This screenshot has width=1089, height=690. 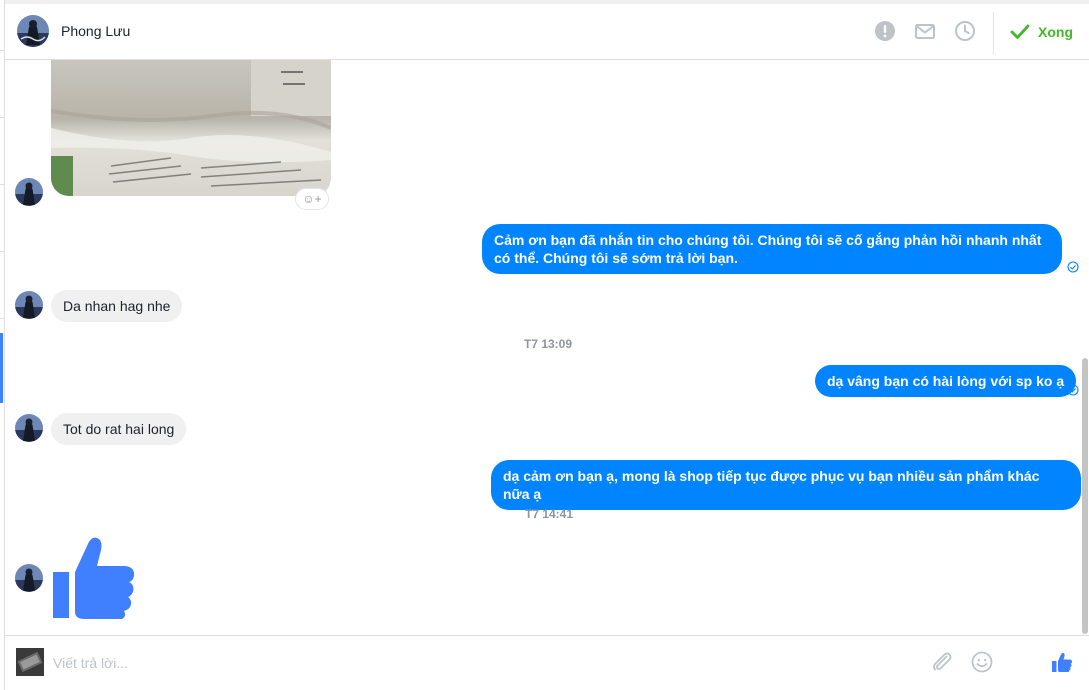 I want to click on checkmark-icon, so click(x=1020, y=31).